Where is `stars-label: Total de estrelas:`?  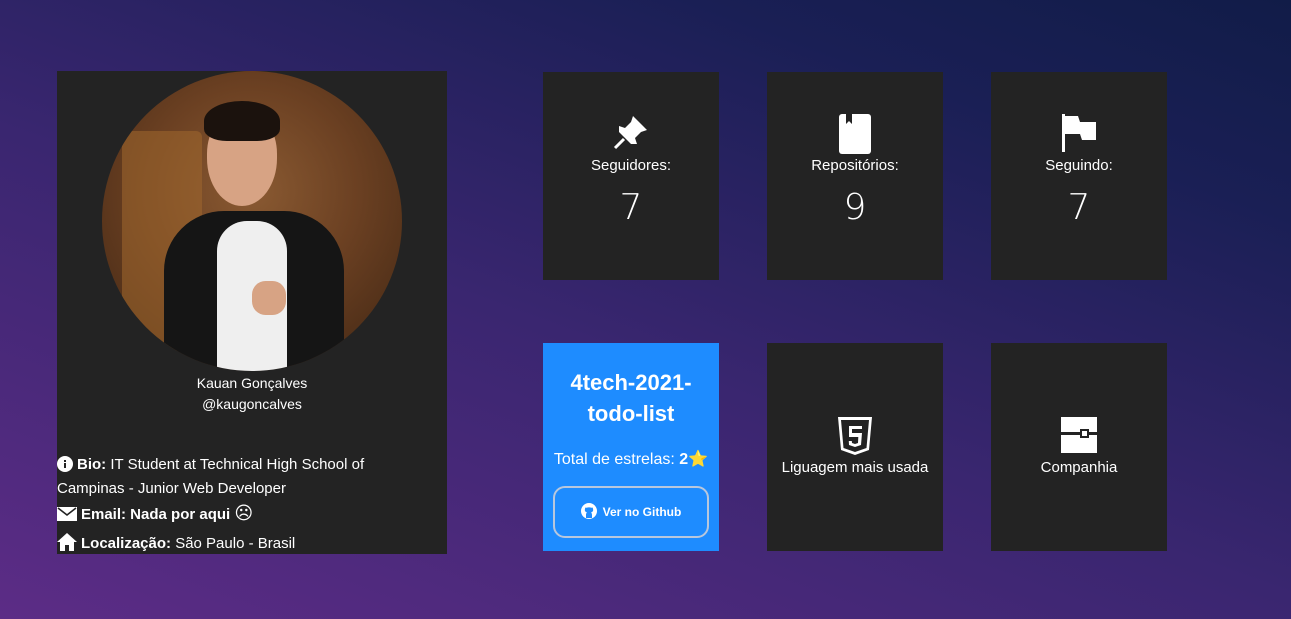
stars-label: Total de estrelas: is located at coordinates (614, 459).